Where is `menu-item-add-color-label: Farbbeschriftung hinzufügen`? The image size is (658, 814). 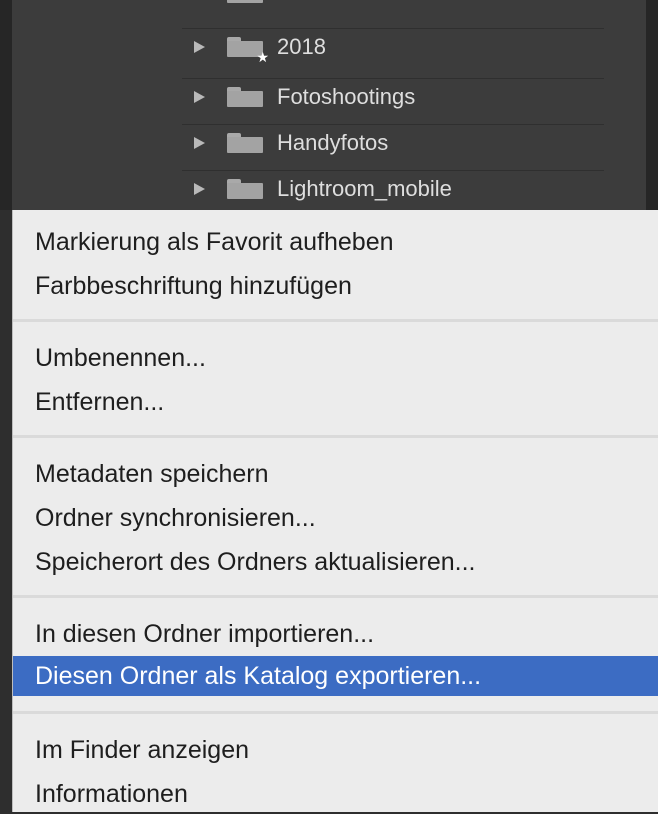 menu-item-add-color-label: Farbbeschriftung hinzufügen is located at coordinates (335, 286).